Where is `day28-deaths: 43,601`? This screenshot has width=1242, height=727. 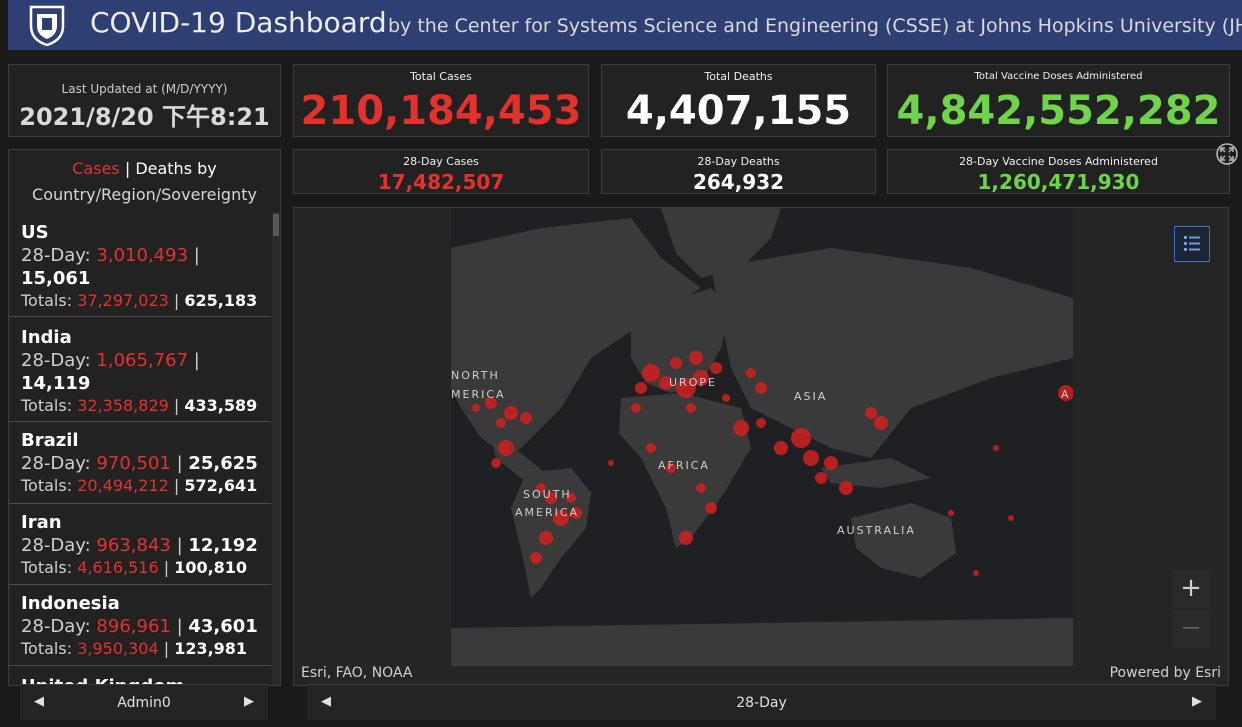
day28-deaths: 43,601 is located at coordinates (223, 626).